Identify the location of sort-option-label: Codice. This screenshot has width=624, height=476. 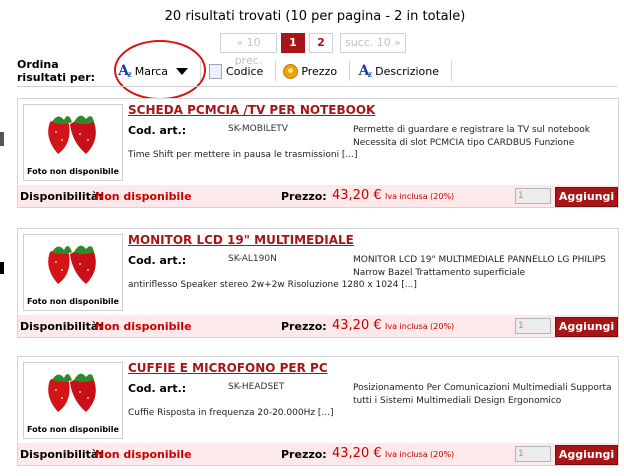
(245, 71).